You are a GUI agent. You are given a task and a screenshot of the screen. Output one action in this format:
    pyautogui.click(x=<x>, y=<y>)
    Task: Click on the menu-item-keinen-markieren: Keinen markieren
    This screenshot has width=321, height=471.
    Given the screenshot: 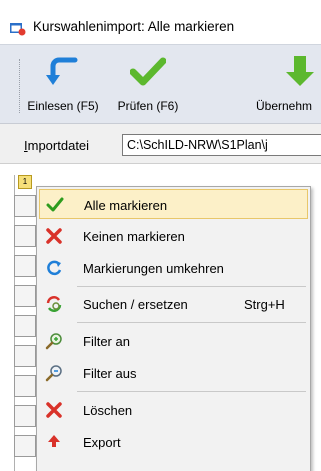 What is the action you would take?
    pyautogui.click(x=173, y=236)
    